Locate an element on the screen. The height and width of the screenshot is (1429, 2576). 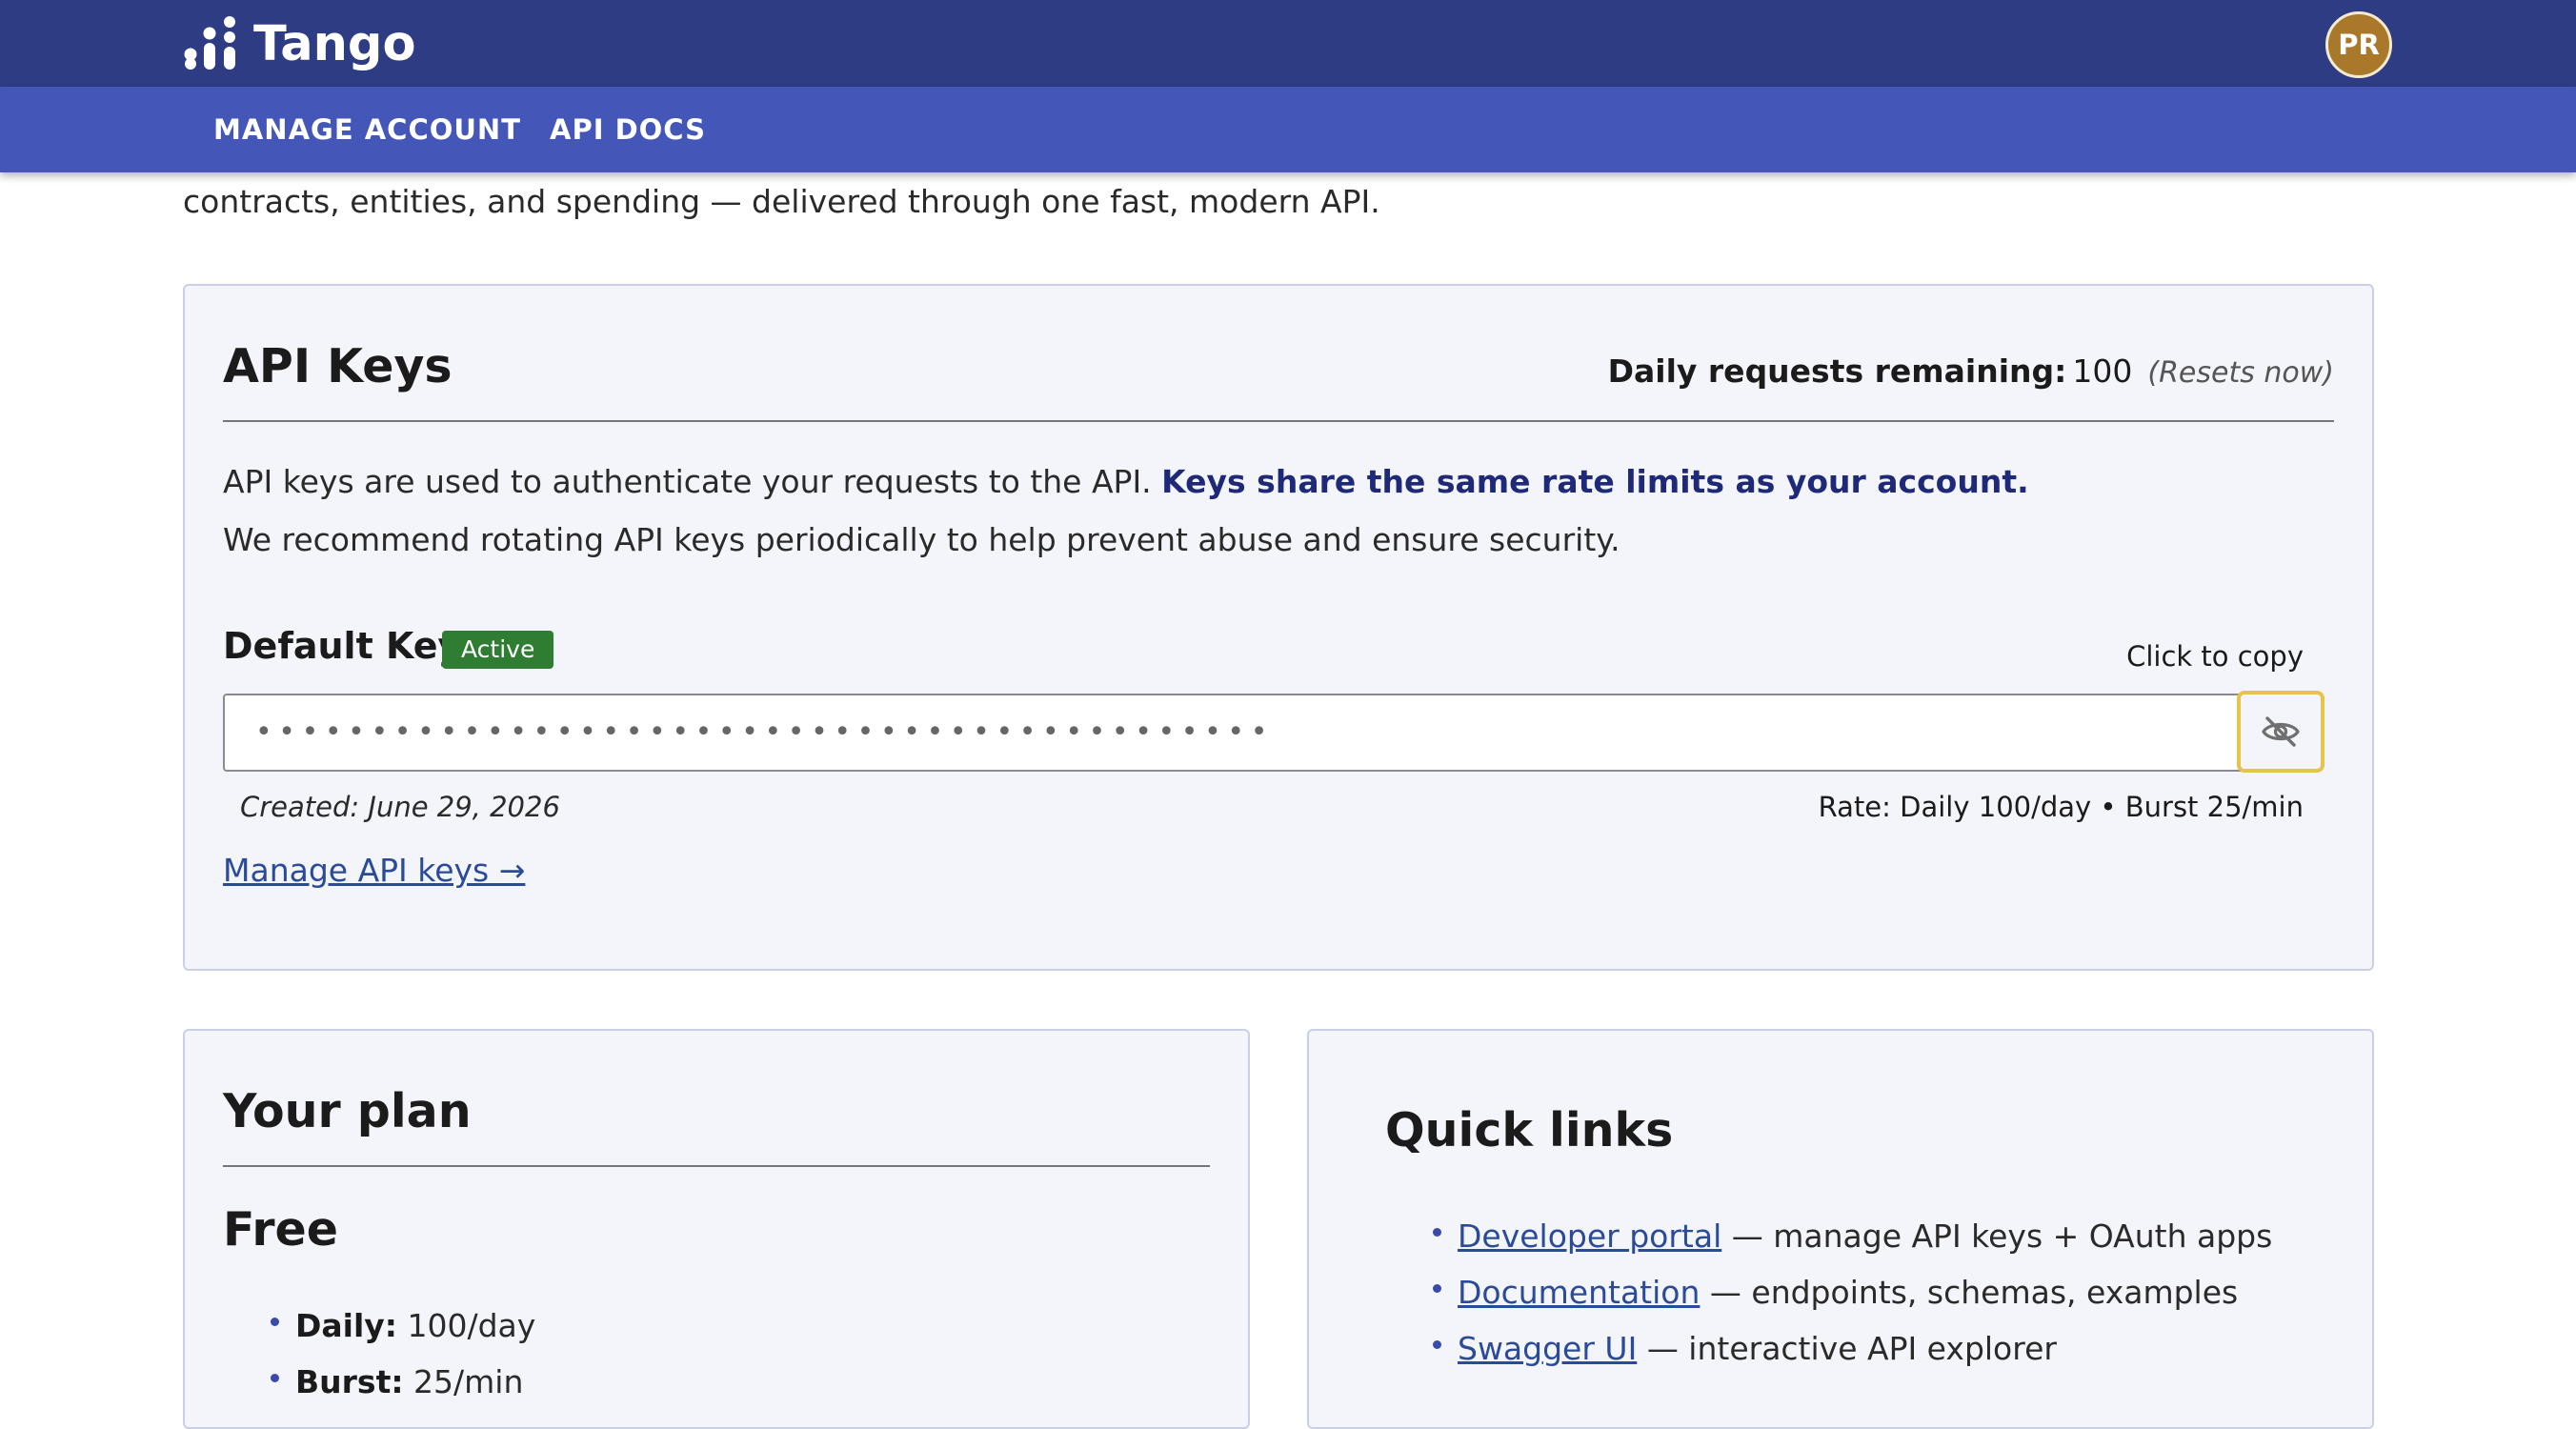
default-key-title: Default Key is located at coordinates (343, 646).